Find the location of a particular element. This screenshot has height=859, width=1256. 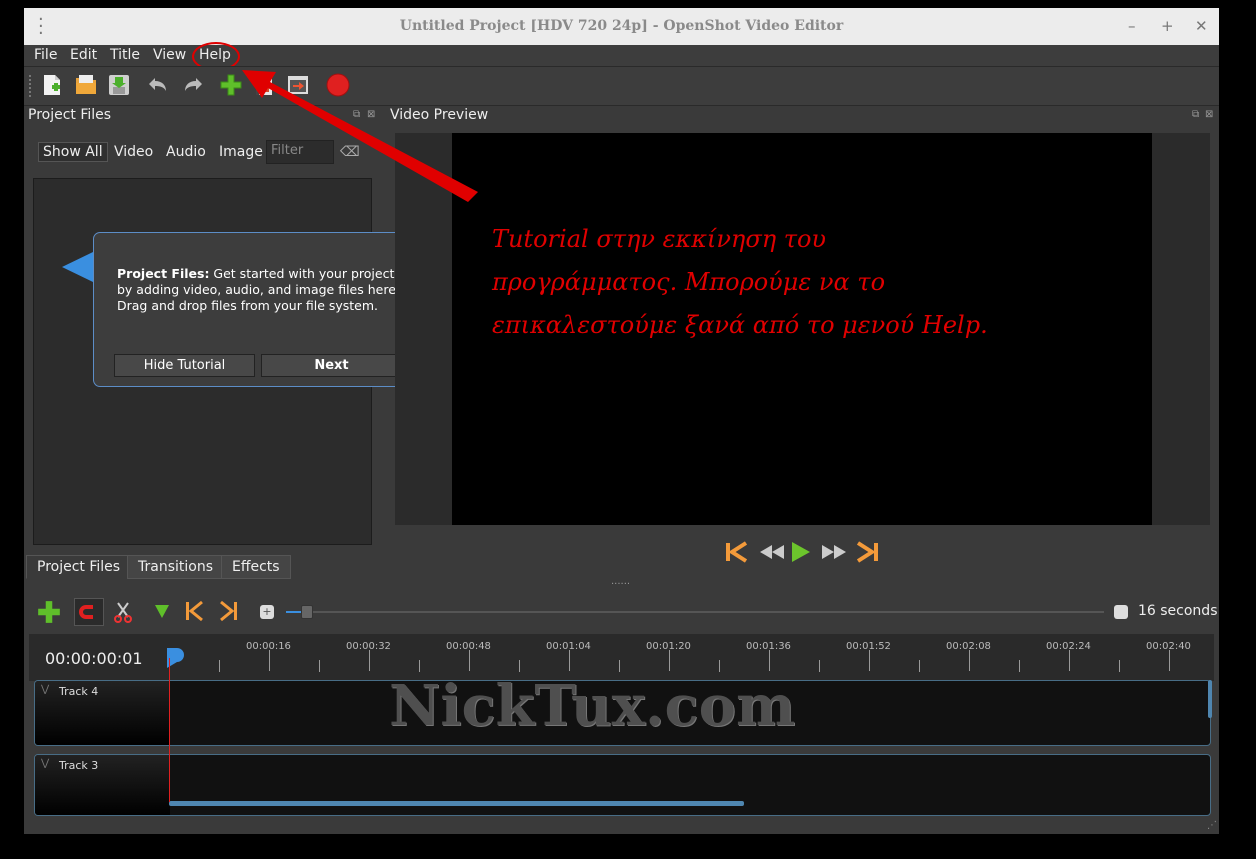

annotation-arrow is located at coordinates (360, 136).